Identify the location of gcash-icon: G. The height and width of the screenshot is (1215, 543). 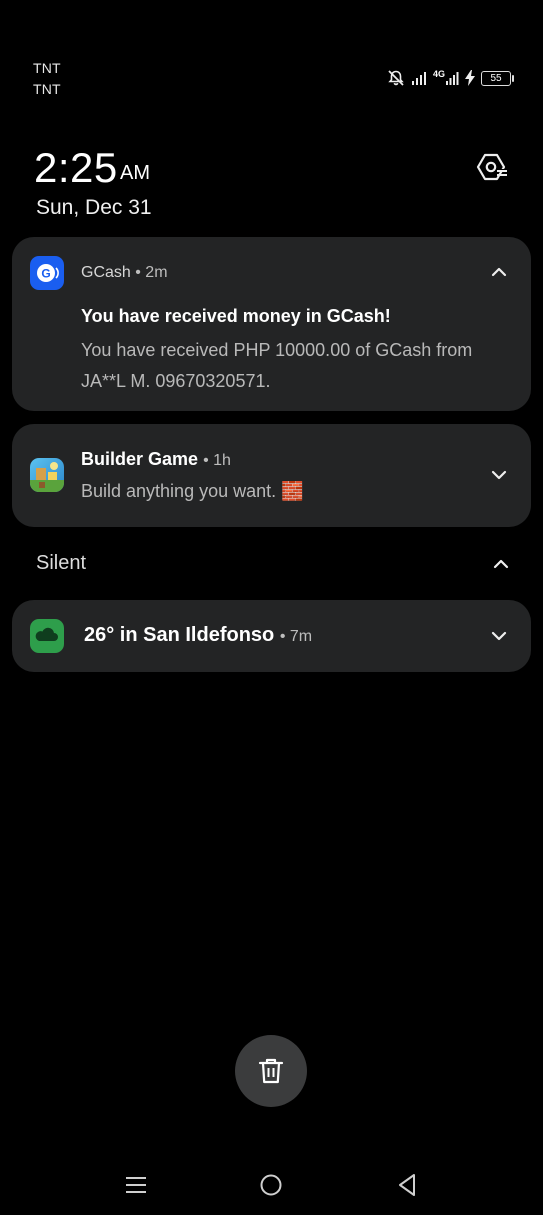
(47, 273).